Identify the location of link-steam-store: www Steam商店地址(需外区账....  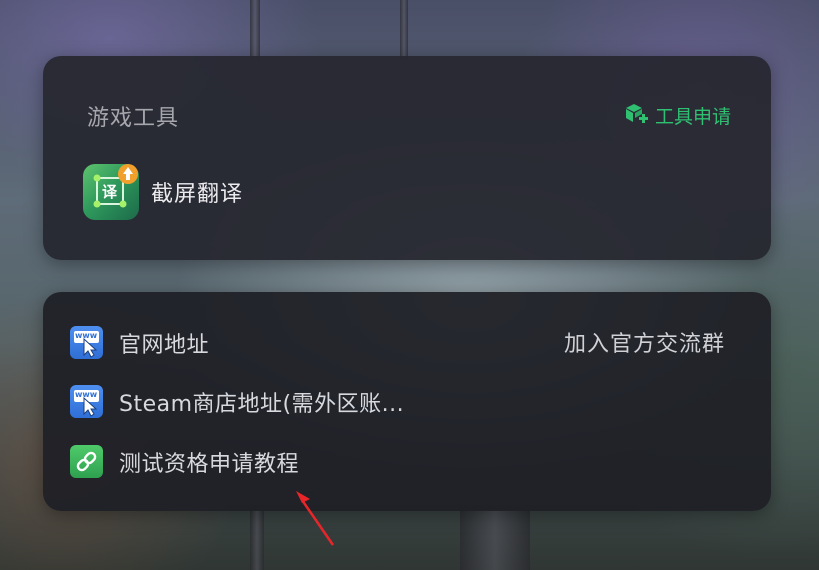
(237, 401).